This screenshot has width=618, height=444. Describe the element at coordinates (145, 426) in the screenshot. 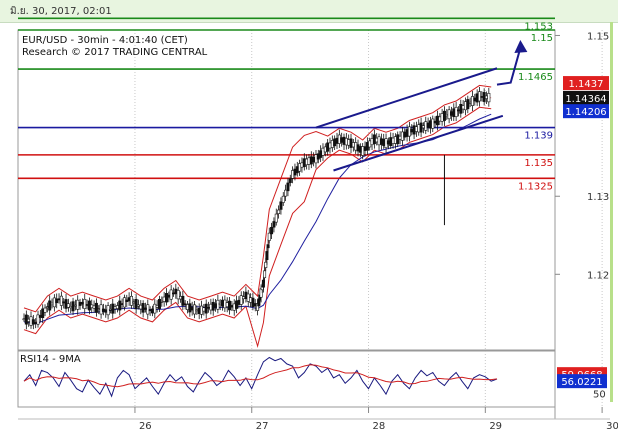

I see `x-tick-label: 26` at that location.